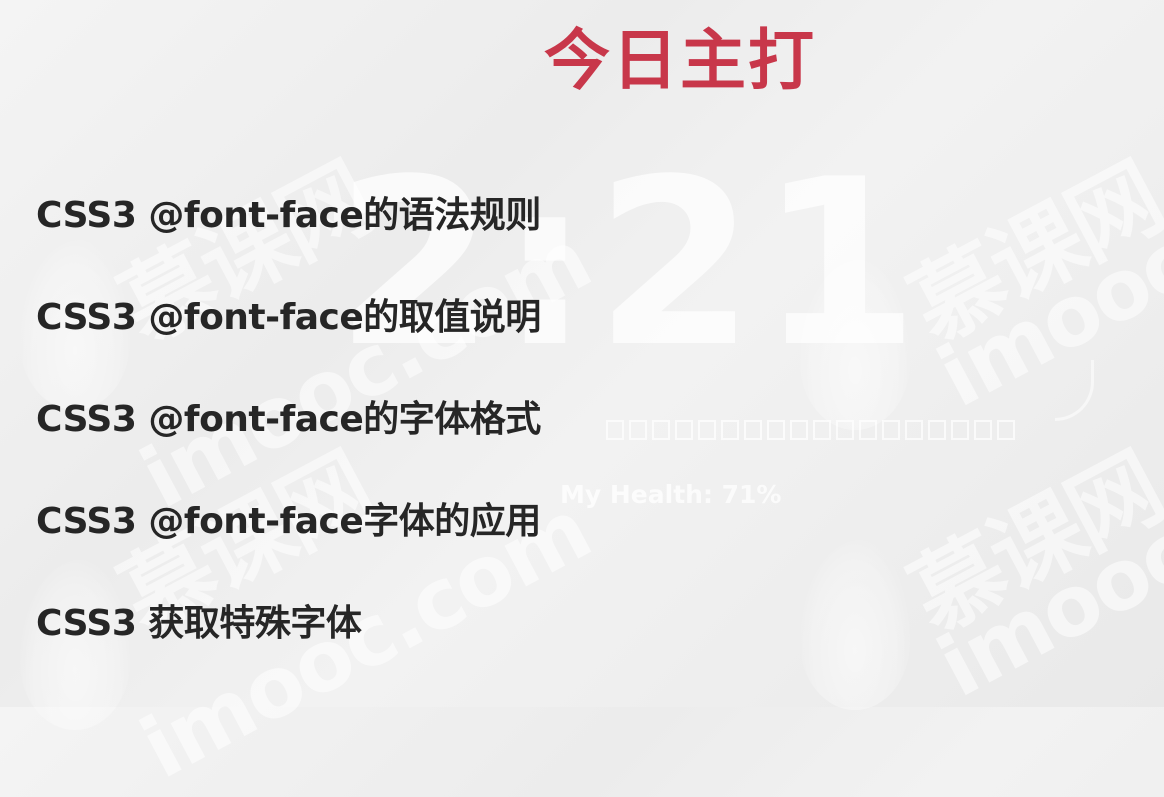  I want to click on background-health-readout: My Health: 71%, so click(671, 494).